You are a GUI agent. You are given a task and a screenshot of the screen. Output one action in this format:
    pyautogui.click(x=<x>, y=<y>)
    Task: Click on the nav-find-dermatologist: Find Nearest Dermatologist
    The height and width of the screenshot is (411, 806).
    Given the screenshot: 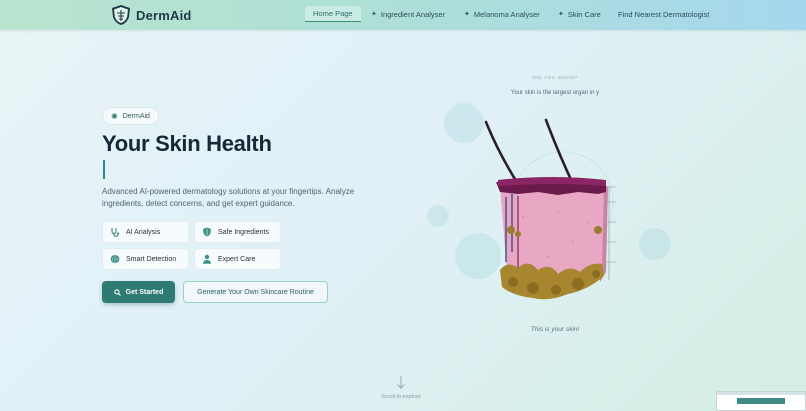 What is the action you would take?
    pyautogui.click(x=663, y=14)
    